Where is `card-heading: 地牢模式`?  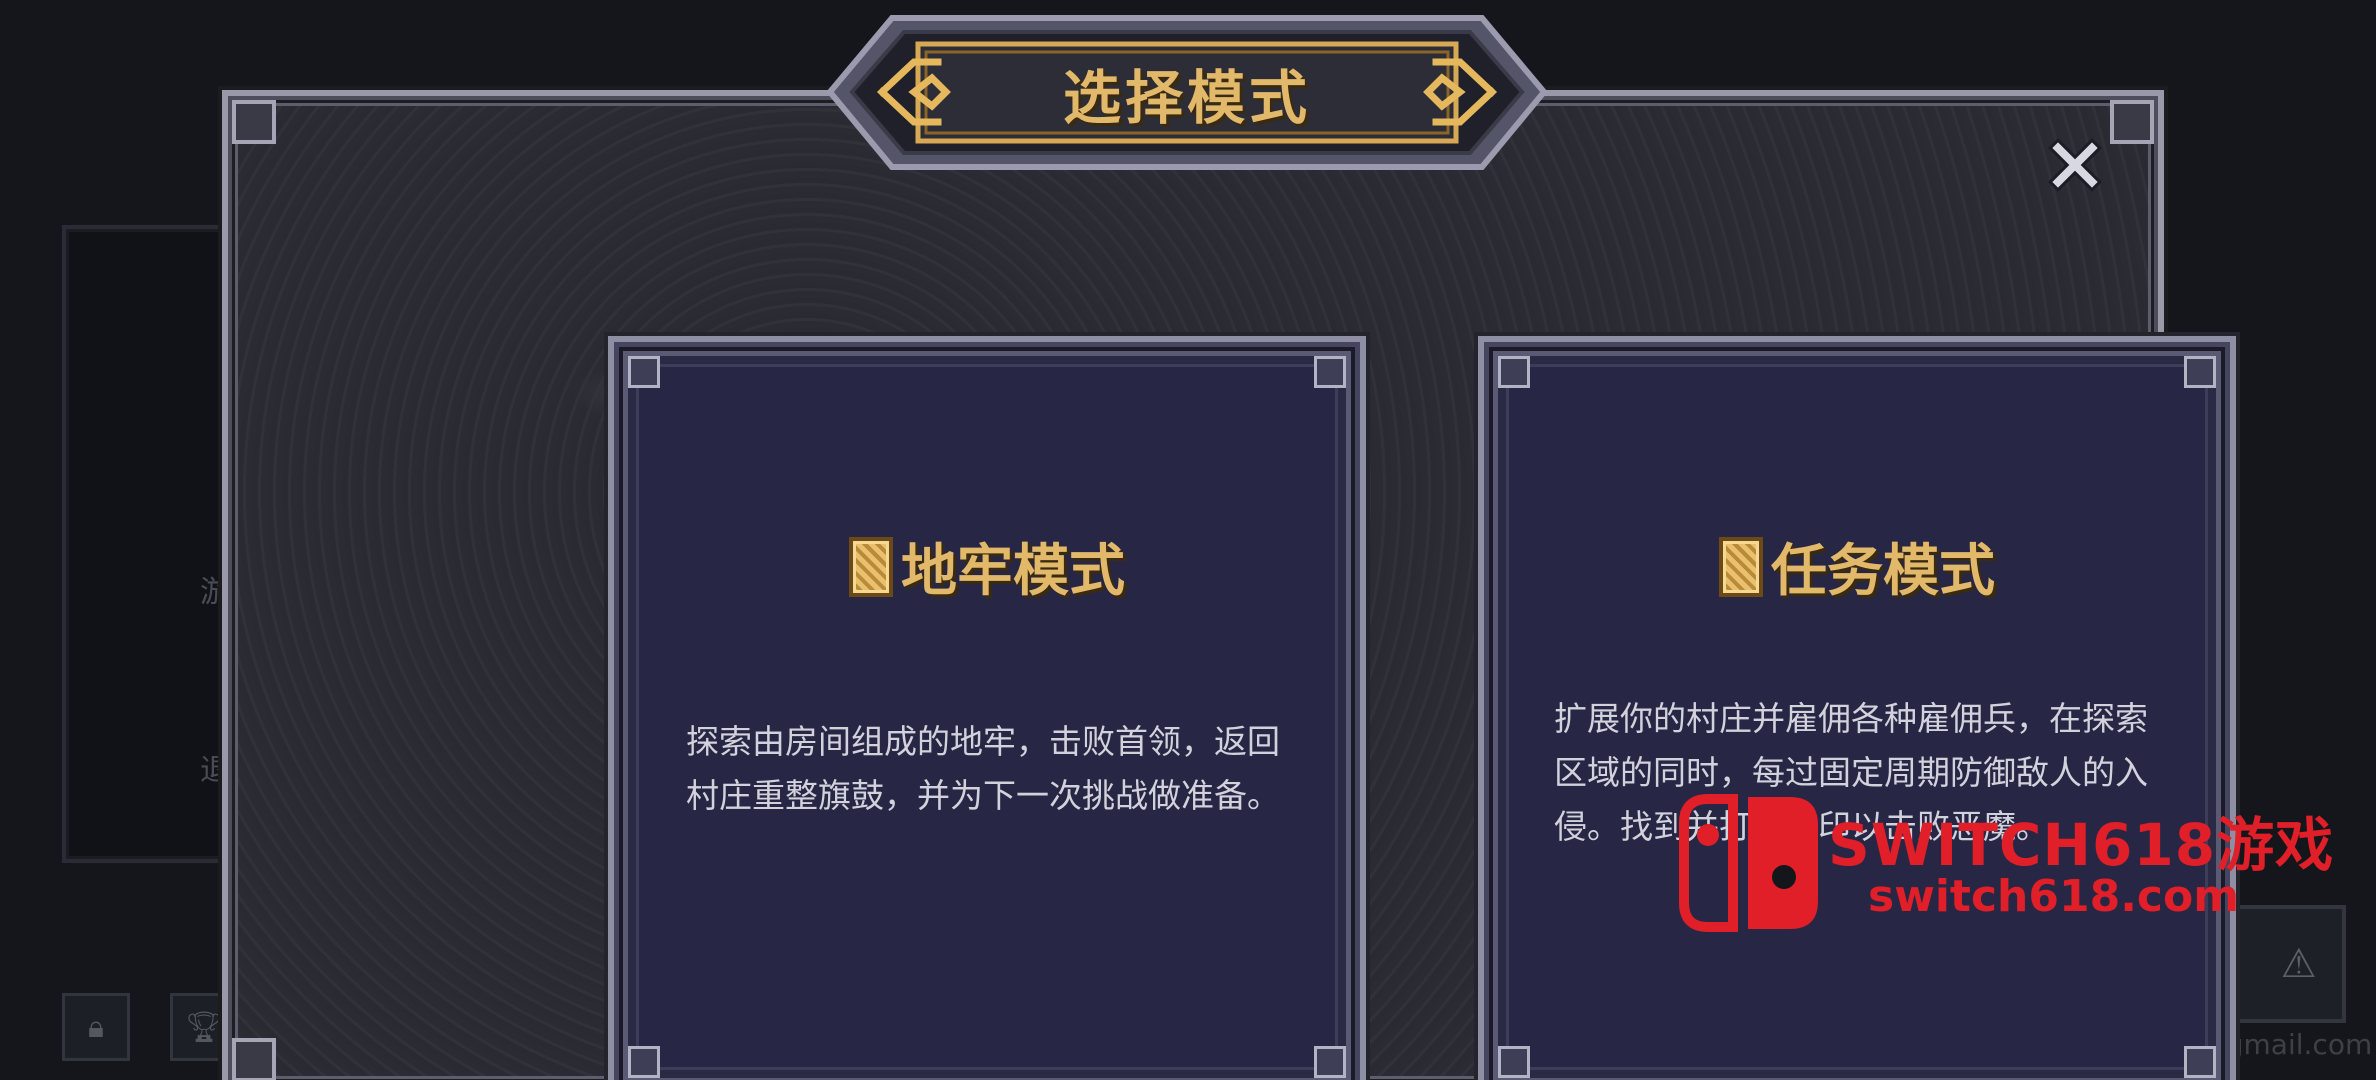
card-heading: 地牢模式 is located at coordinates (987, 566).